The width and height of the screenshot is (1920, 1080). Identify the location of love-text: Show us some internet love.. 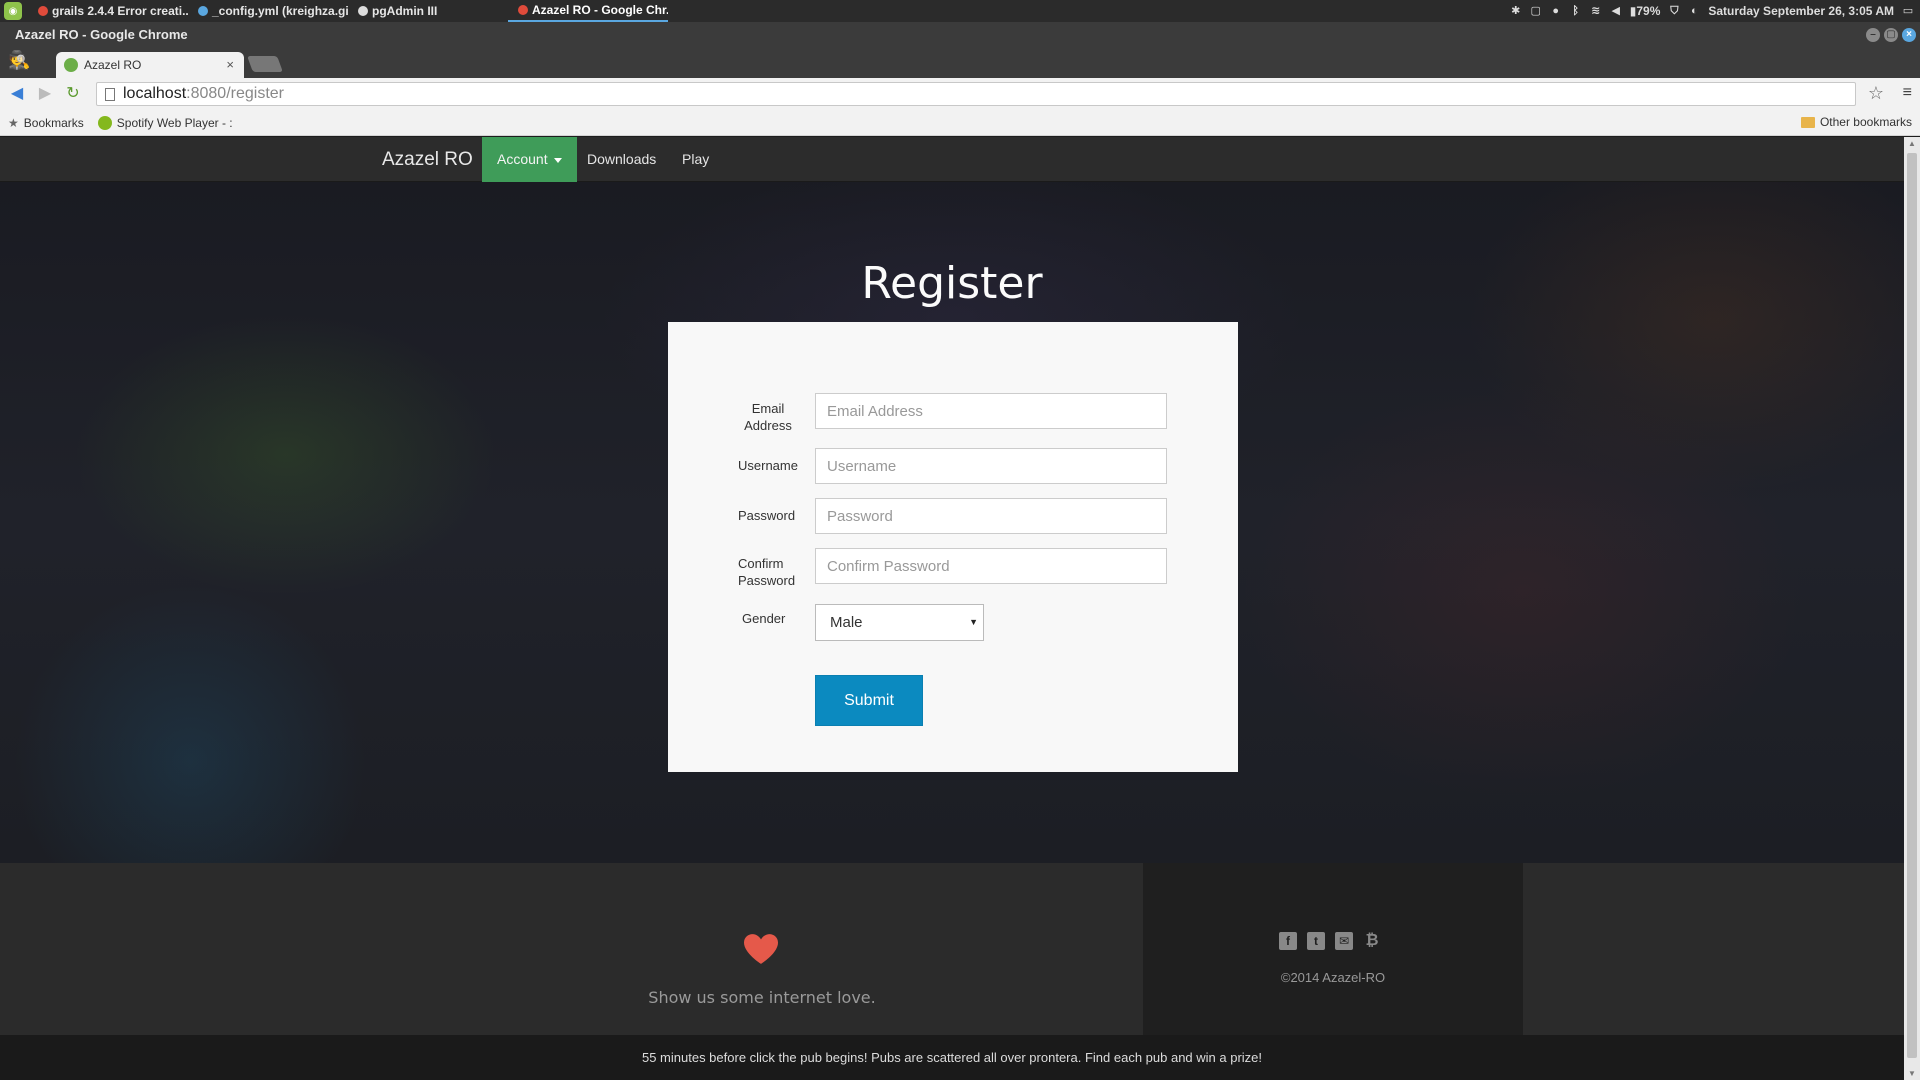
(762, 997).